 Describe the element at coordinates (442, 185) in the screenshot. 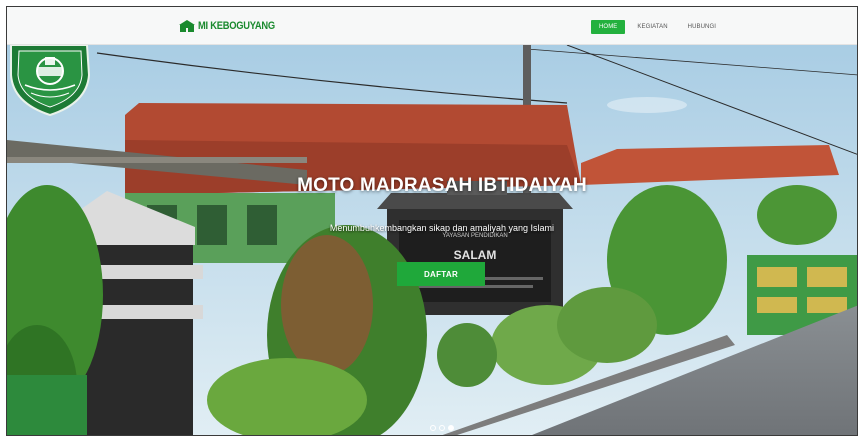

I see `hero-title: MOTO MADRASAH IBTIDAIYAH` at that location.